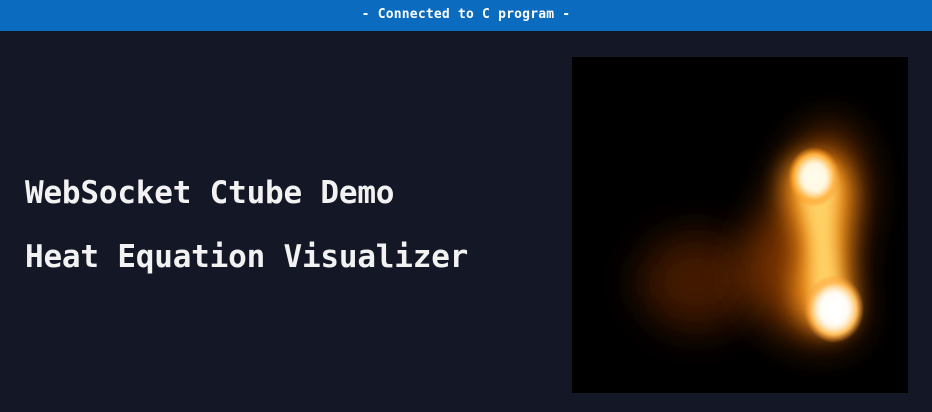  I want to click on page-subtitle: Heat Equation Visualizer, so click(247, 257).